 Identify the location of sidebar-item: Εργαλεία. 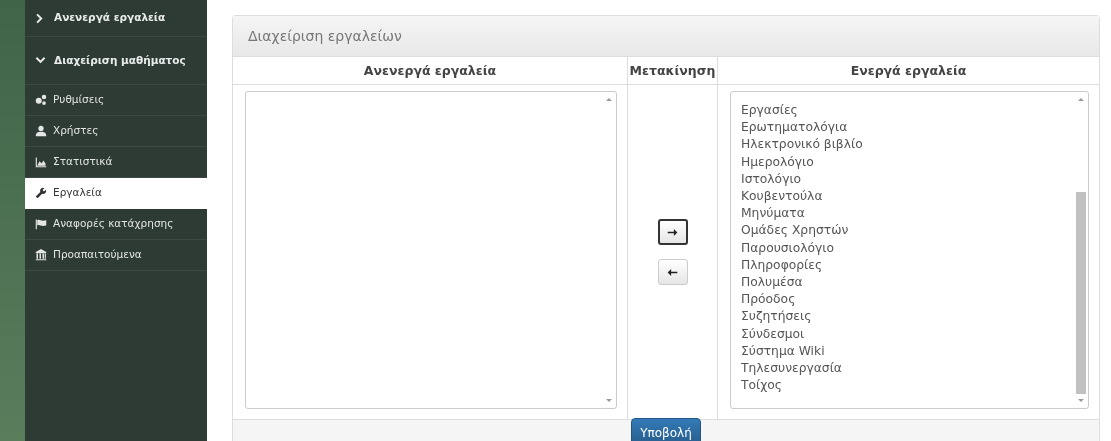
(116, 193).